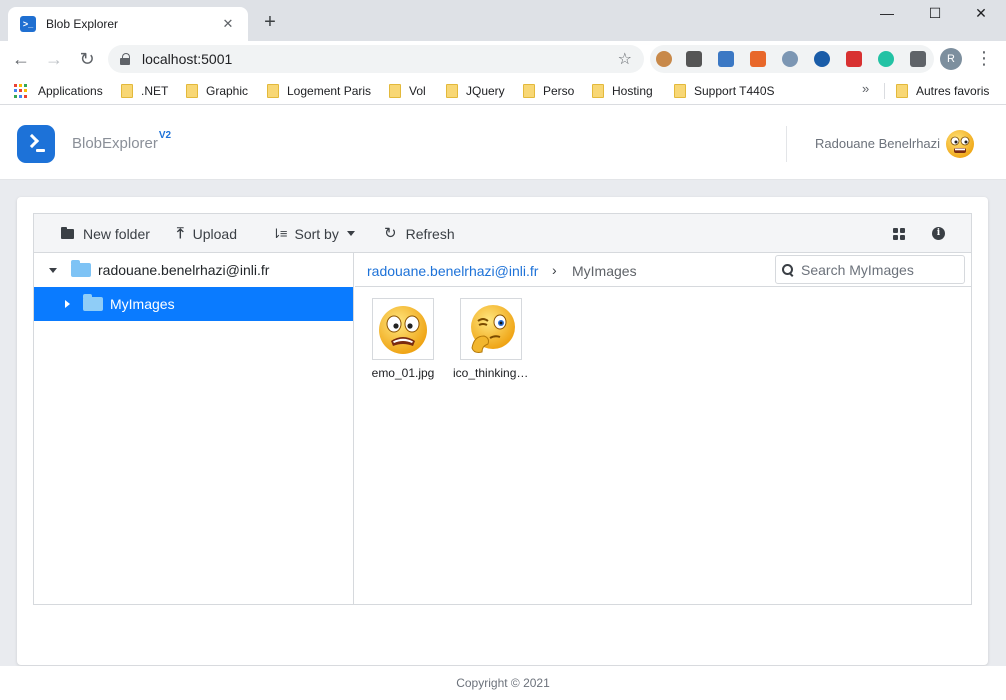  What do you see at coordinates (207, 233) in the screenshot?
I see `upload-button: ⤒ Upload` at bounding box center [207, 233].